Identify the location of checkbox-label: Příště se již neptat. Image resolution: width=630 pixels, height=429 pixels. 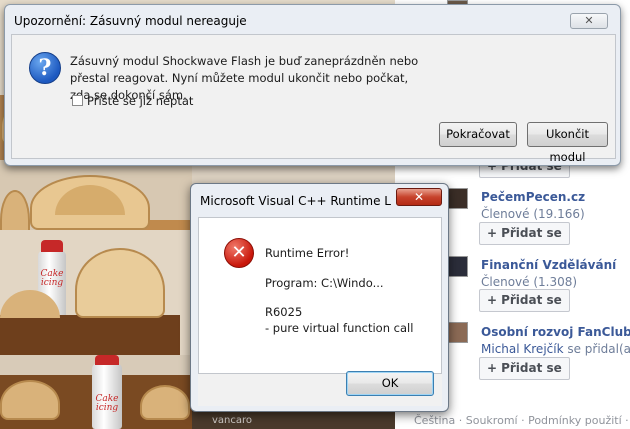
(140, 101).